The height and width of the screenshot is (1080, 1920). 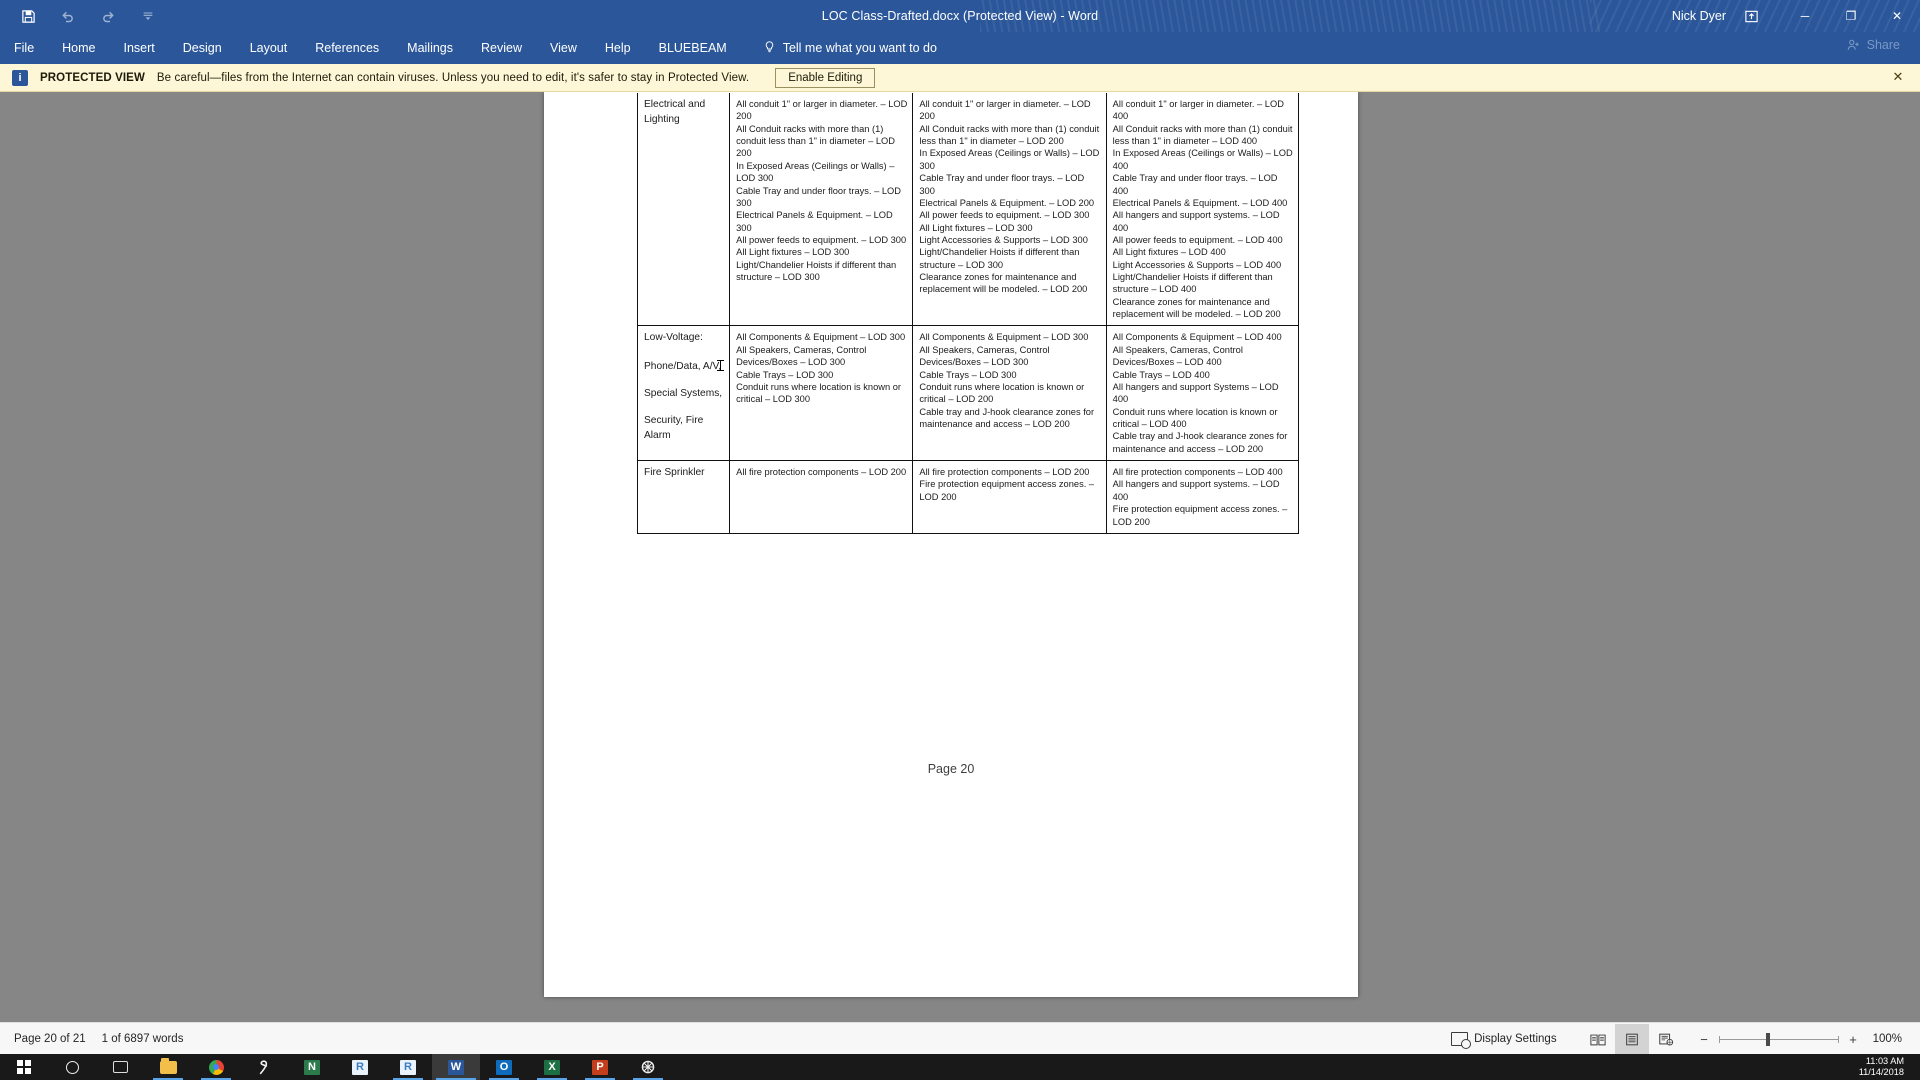 What do you see at coordinates (821, 497) in the screenshot?
I see `row-cell-col1: All fire protection components – LOD 200` at bounding box center [821, 497].